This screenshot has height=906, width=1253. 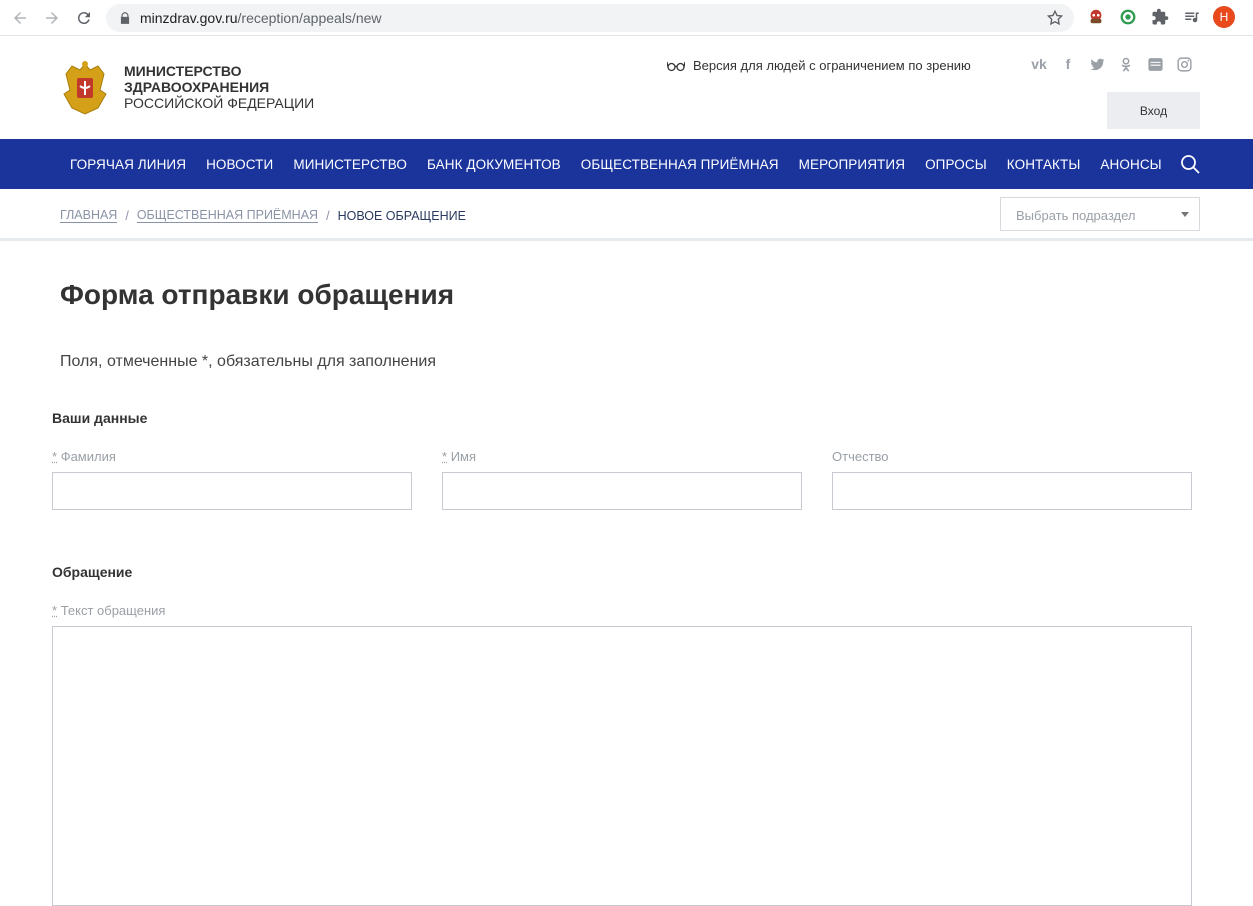 What do you see at coordinates (680, 164) in the screenshot?
I see `nav-item-public-reception: ОБЩЕСТВЕННАЯ ПРИЁМНАЯ` at bounding box center [680, 164].